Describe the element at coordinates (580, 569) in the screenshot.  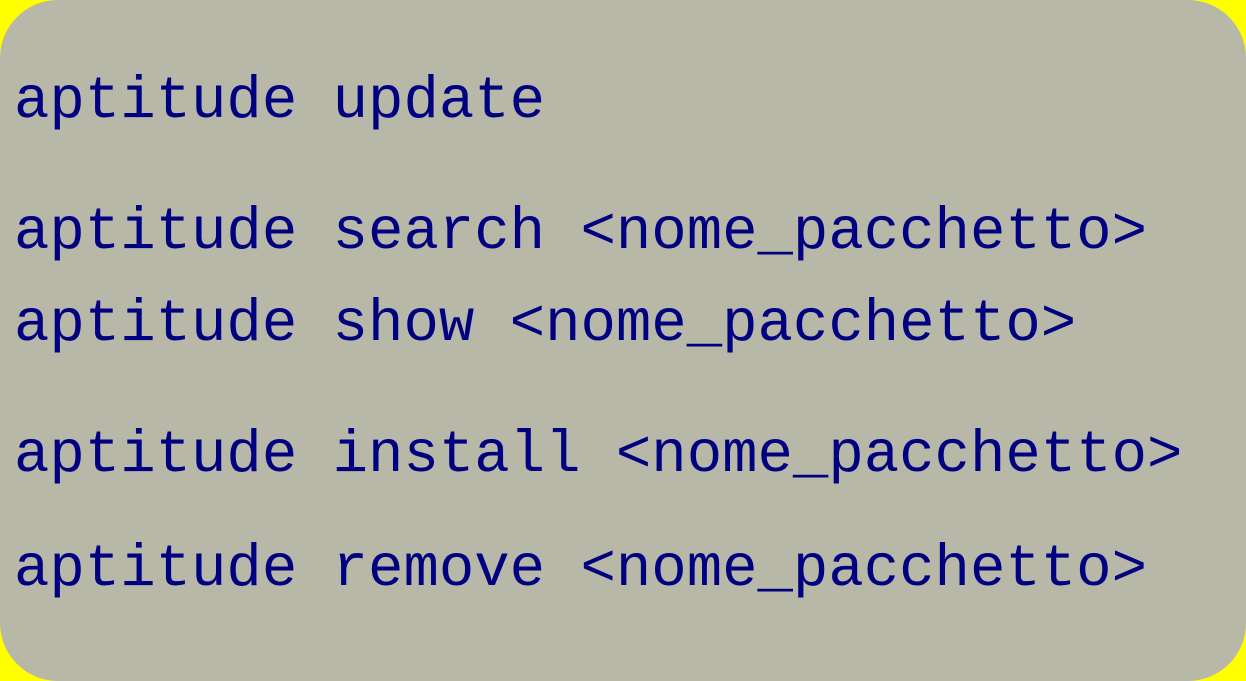
I see `command-remove: aptitude remove <nome_pacchetto>` at that location.